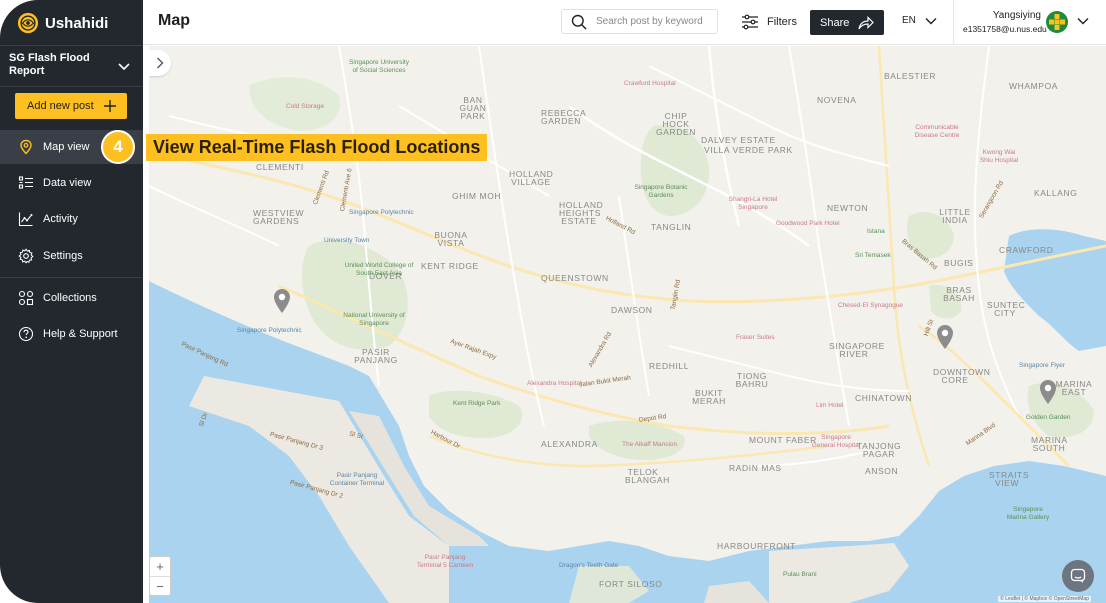 The image size is (1106, 603). I want to click on callout-annotation: View Real-Time Flash Flood Locations, so click(317, 147).